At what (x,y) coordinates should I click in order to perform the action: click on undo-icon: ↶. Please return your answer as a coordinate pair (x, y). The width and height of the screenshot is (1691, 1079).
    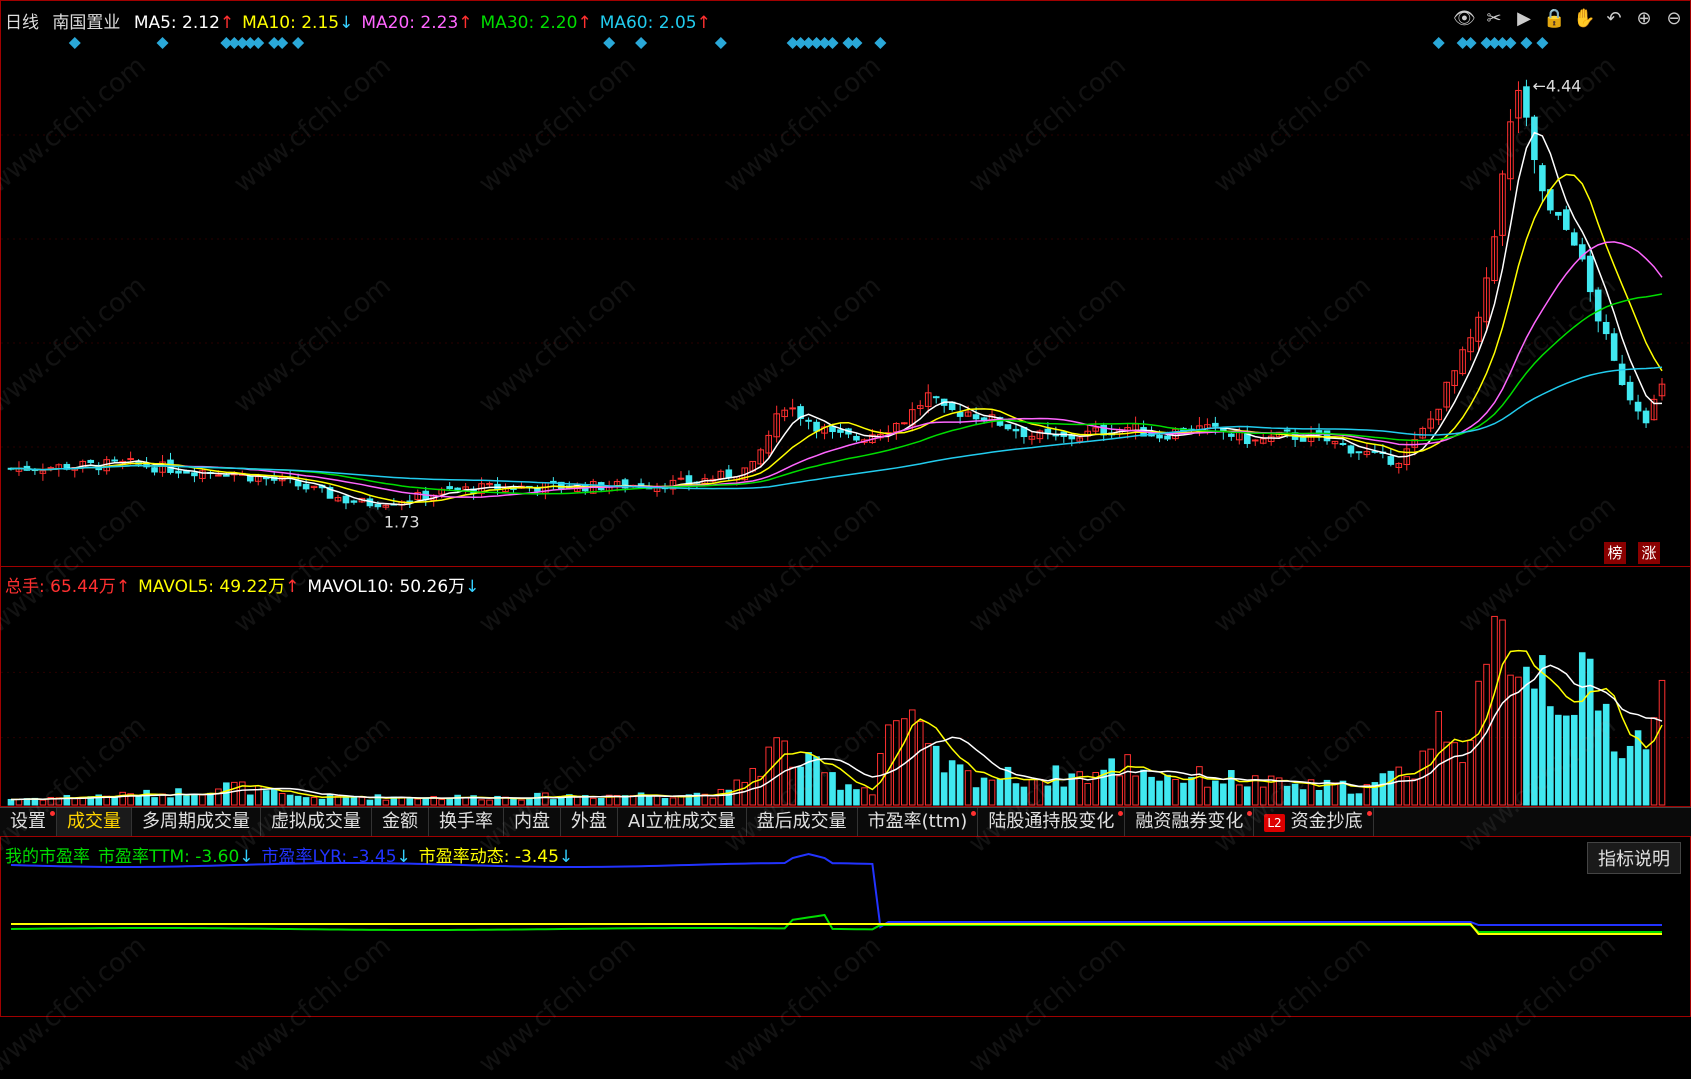
    Looking at the image, I should click on (1614, 19).